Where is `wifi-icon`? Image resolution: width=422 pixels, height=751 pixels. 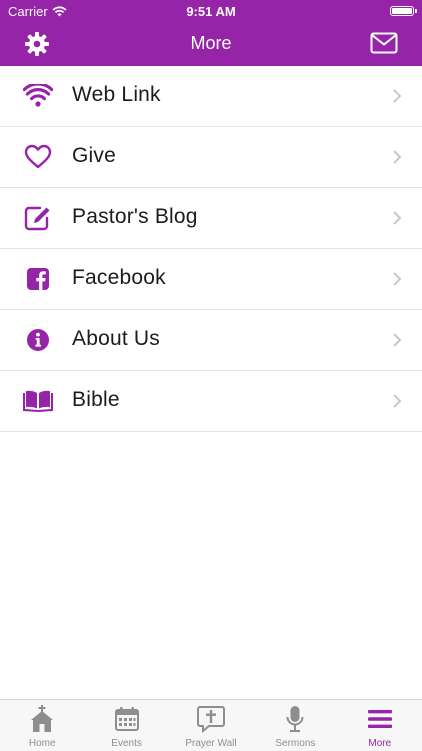
wifi-icon is located at coordinates (38, 95).